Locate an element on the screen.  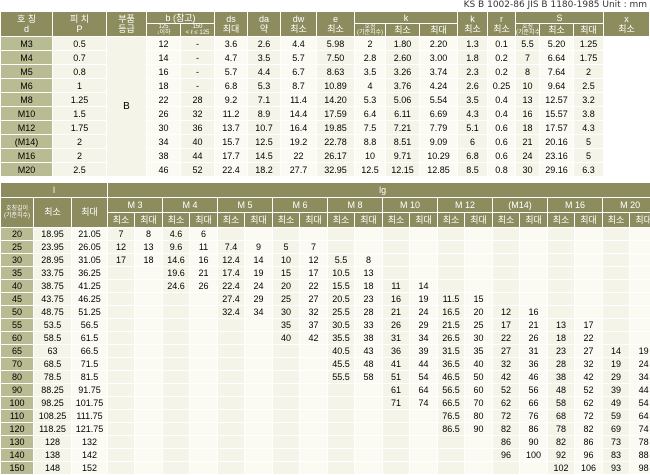
table-cell: 0.2 is located at coordinates (502, 58).